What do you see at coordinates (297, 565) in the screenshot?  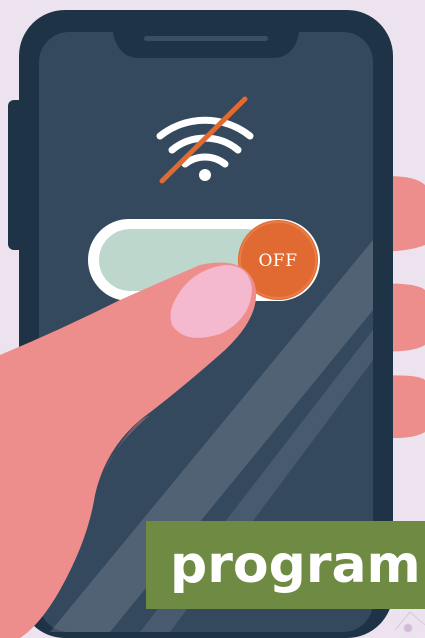 I see `banner-text: programm` at bounding box center [297, 565].